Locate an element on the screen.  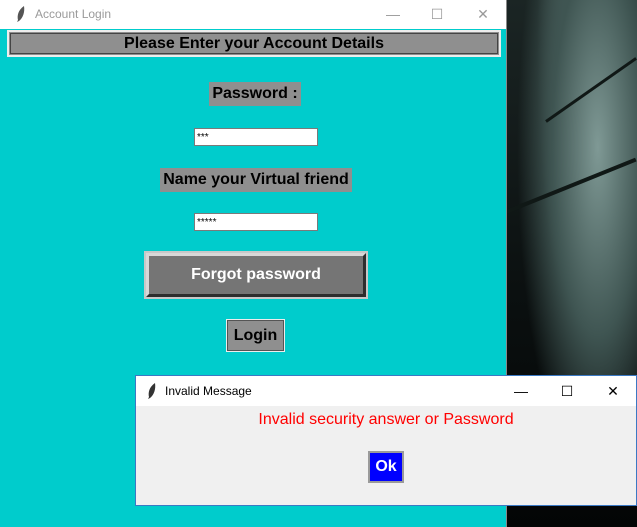
leaf-vein is located at coordinates (591, 90).